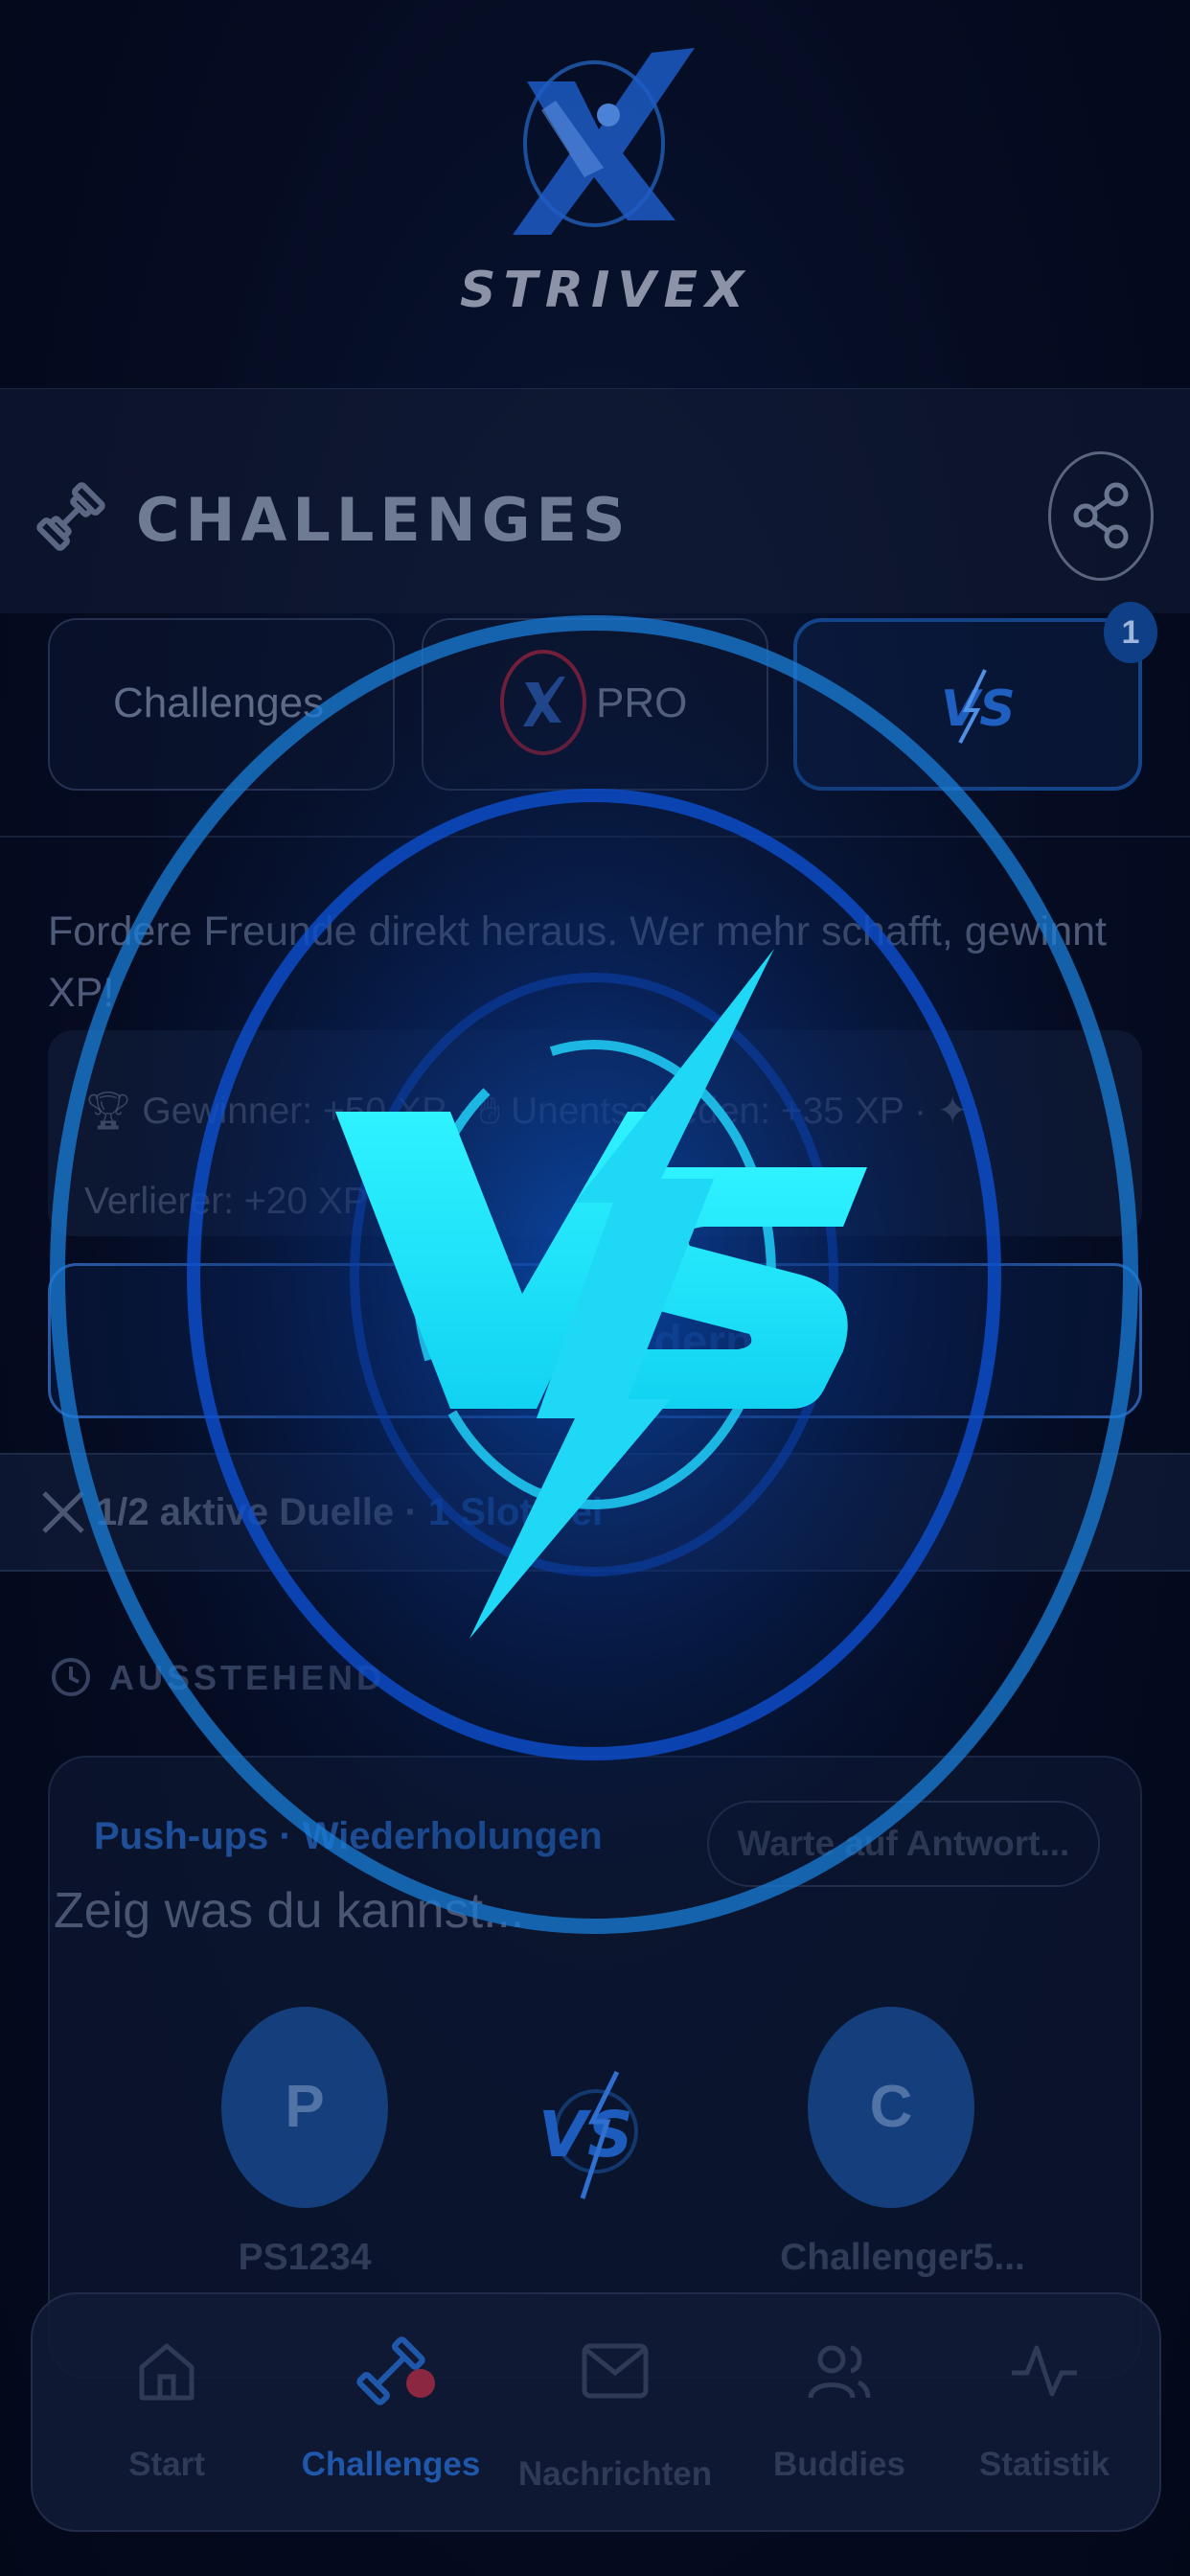 The width and height of the screenshot is (1190, 2576). I want to click on logo-wordmark: STRIVEX, so click(606, 290).